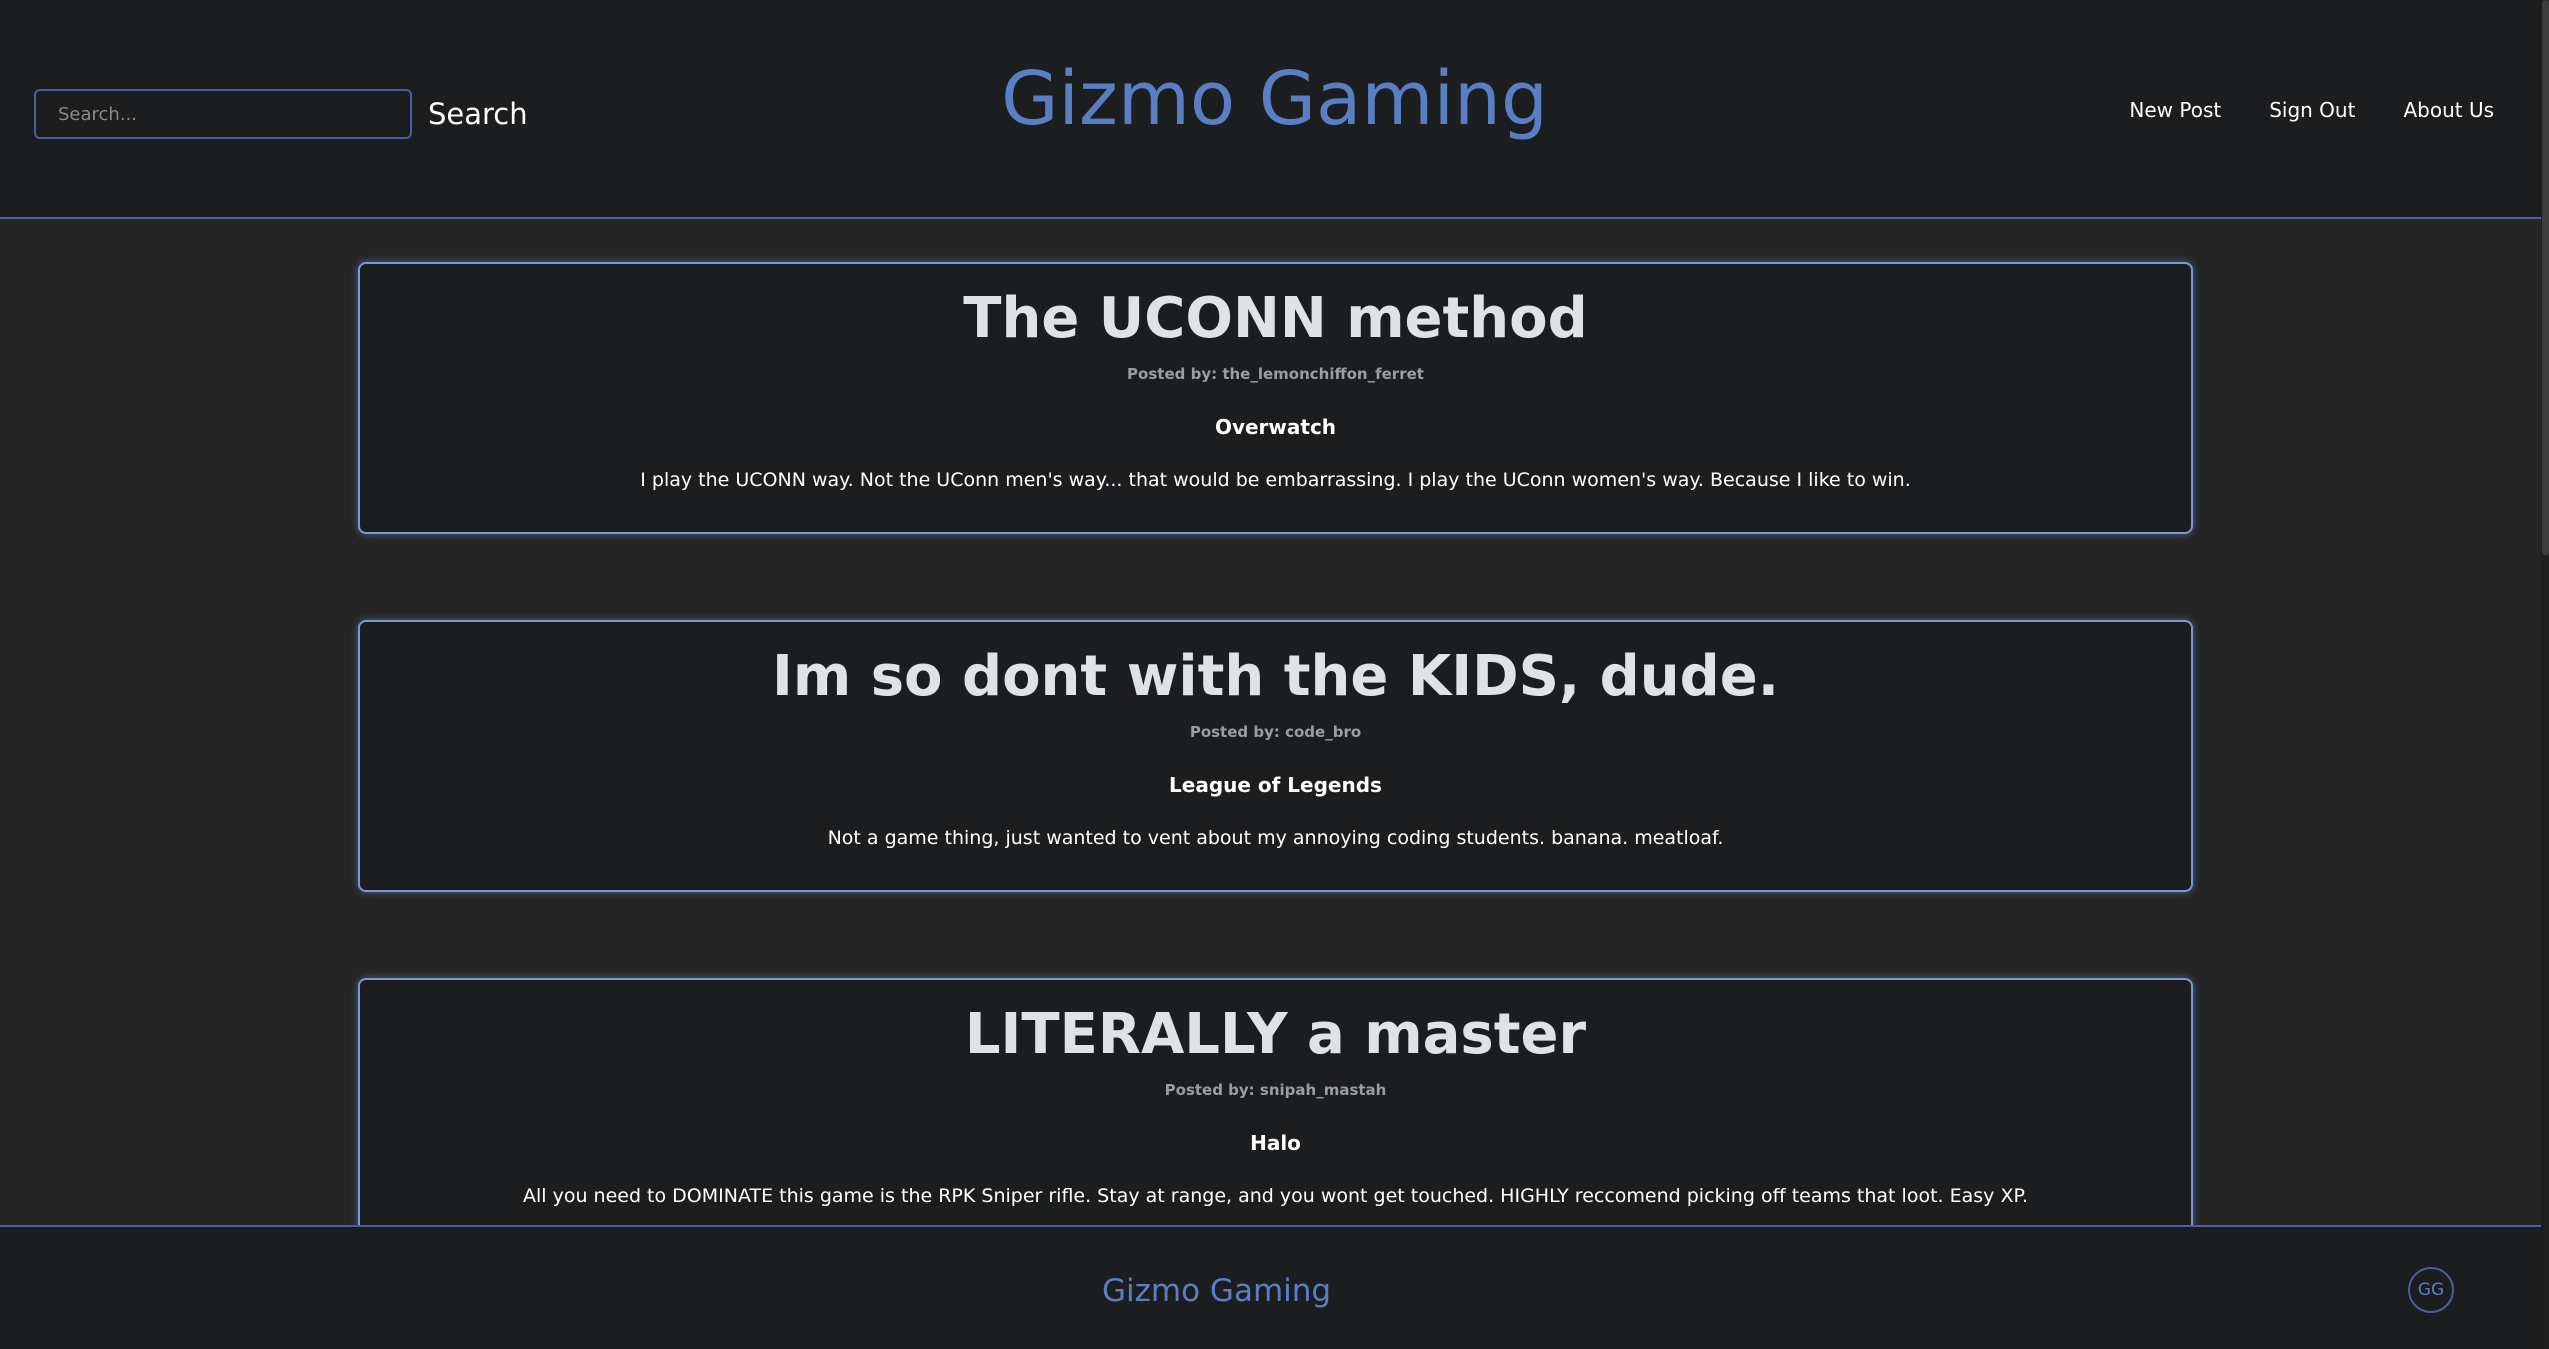 The height and width of the screenshot is (1349, 2549). I want to click on post-author: Posted by: code_bro, so click(1275, 732).